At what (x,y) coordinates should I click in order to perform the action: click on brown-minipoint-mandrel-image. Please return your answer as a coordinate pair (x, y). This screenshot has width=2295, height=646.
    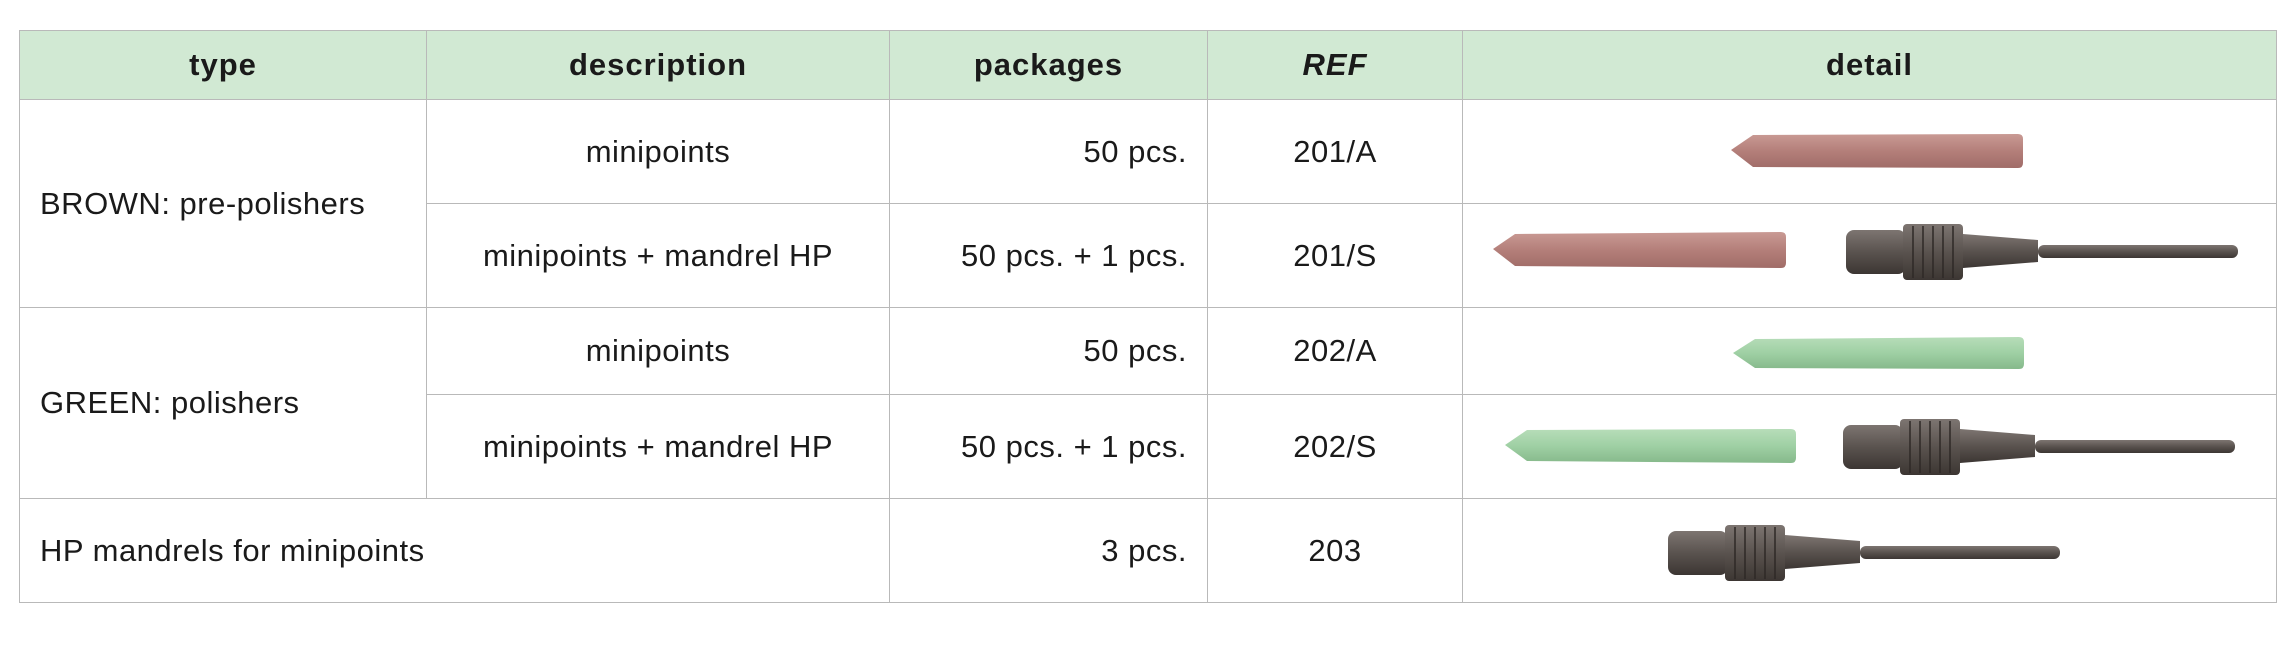
    Looking at the image, I should click on (1865, 252).